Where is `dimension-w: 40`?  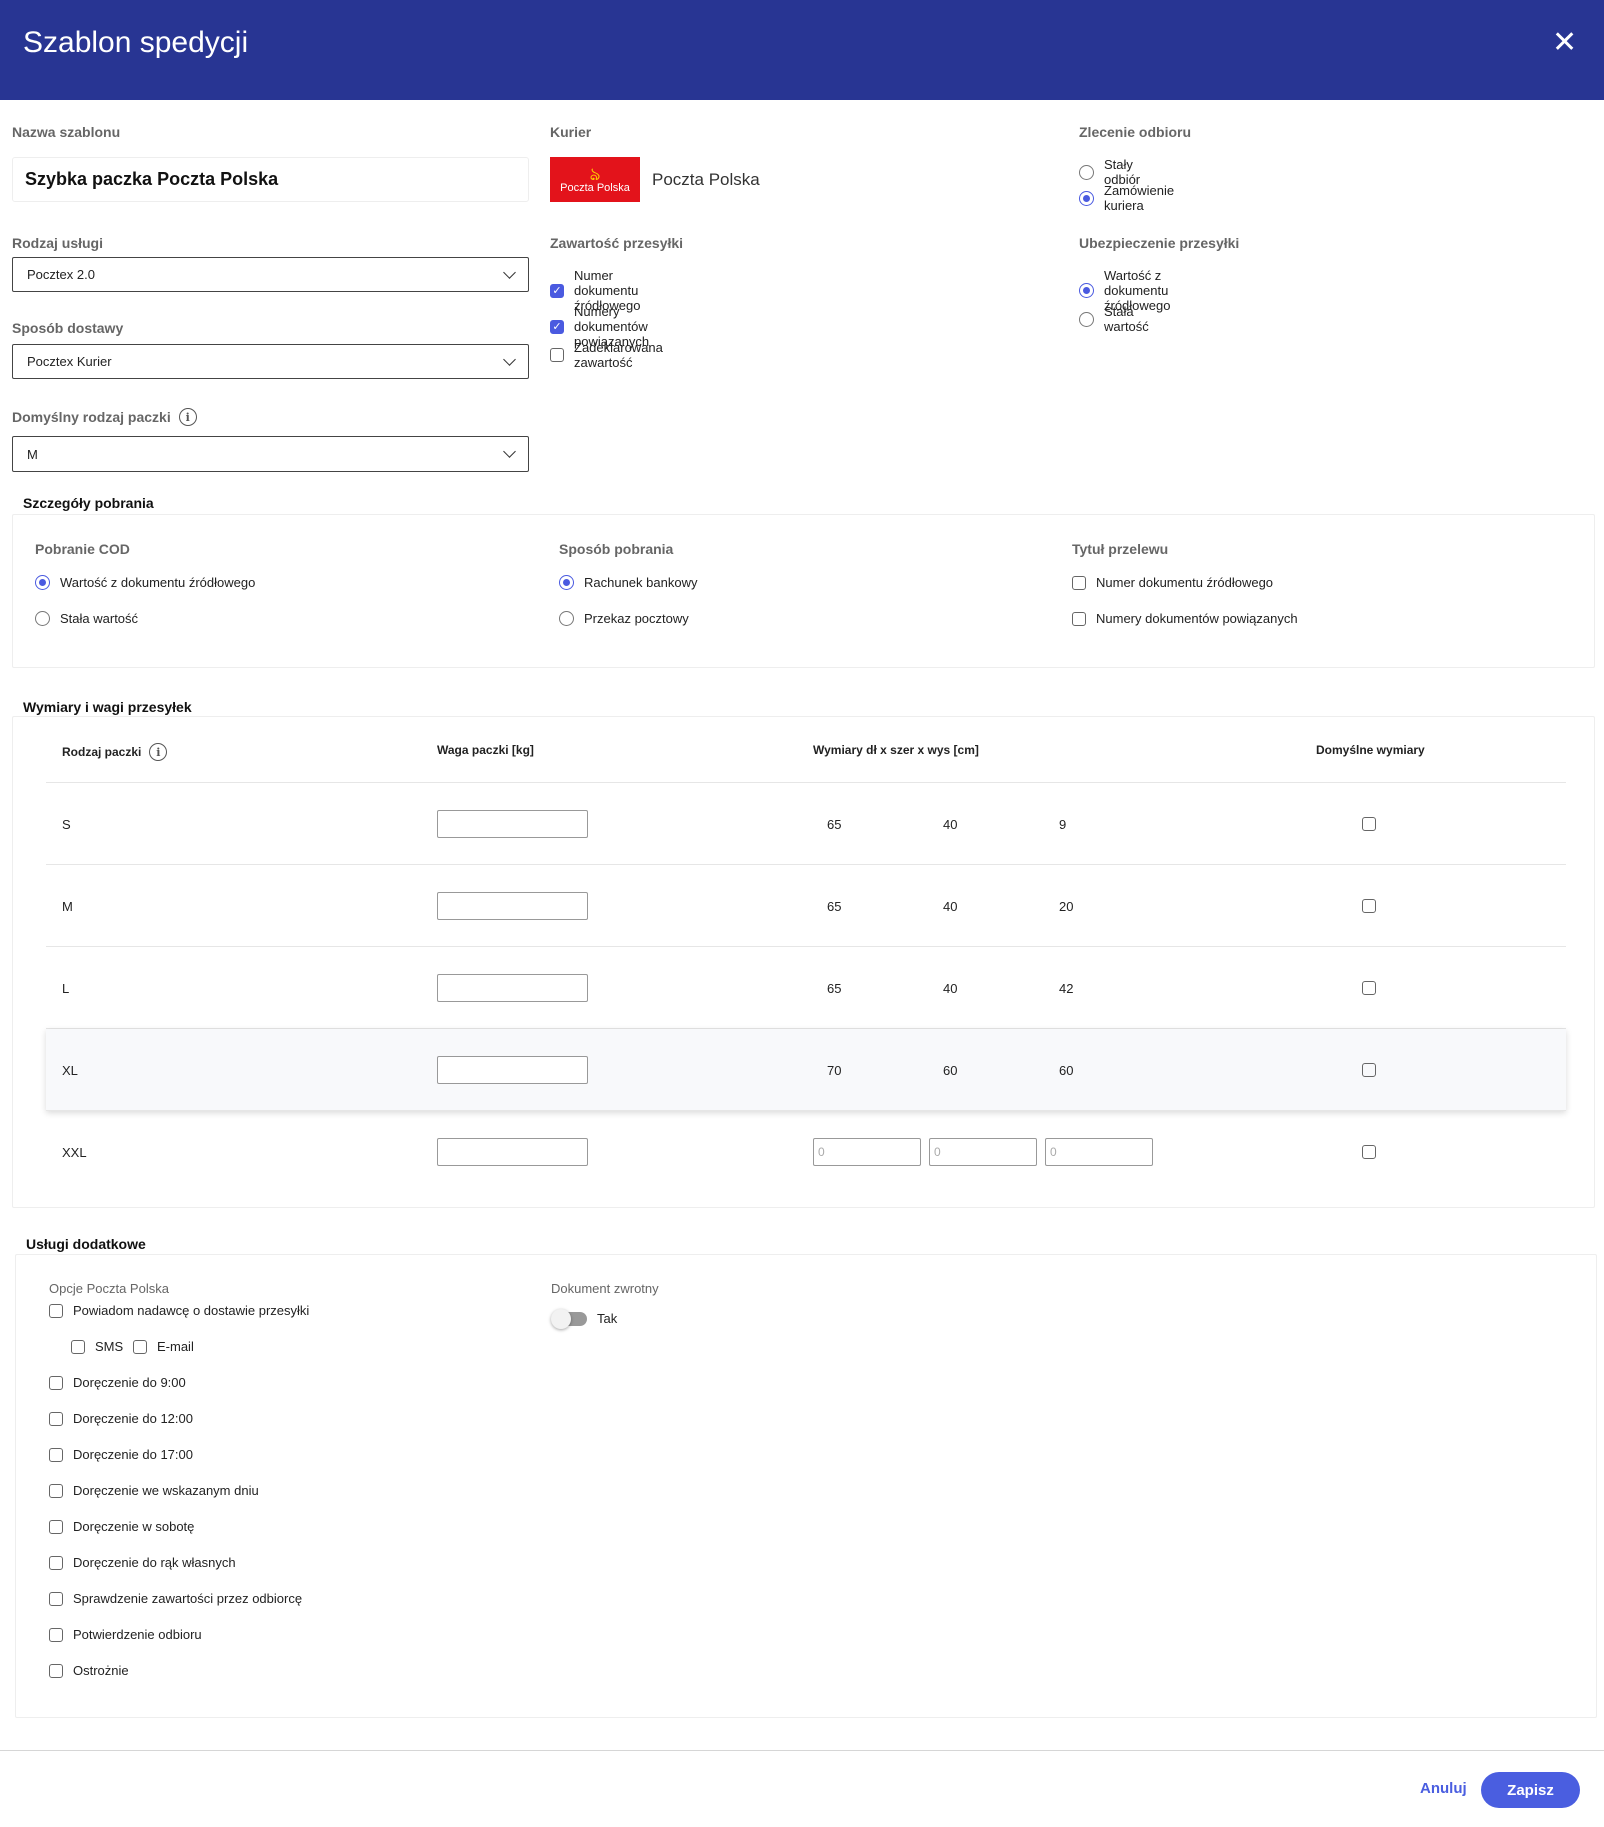 dimension-w: 40 is located at coordinates (950, 906).